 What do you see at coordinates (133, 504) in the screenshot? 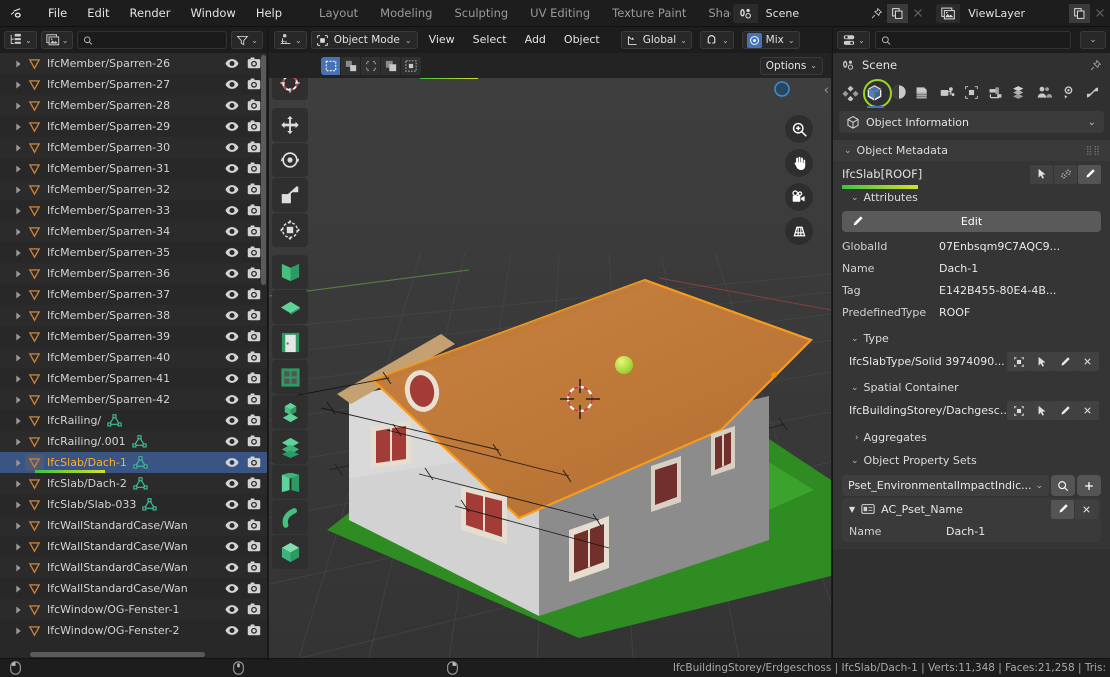
I see `outliner-row: IfcSlab/Slab-033` at bounding box center [133, 504].